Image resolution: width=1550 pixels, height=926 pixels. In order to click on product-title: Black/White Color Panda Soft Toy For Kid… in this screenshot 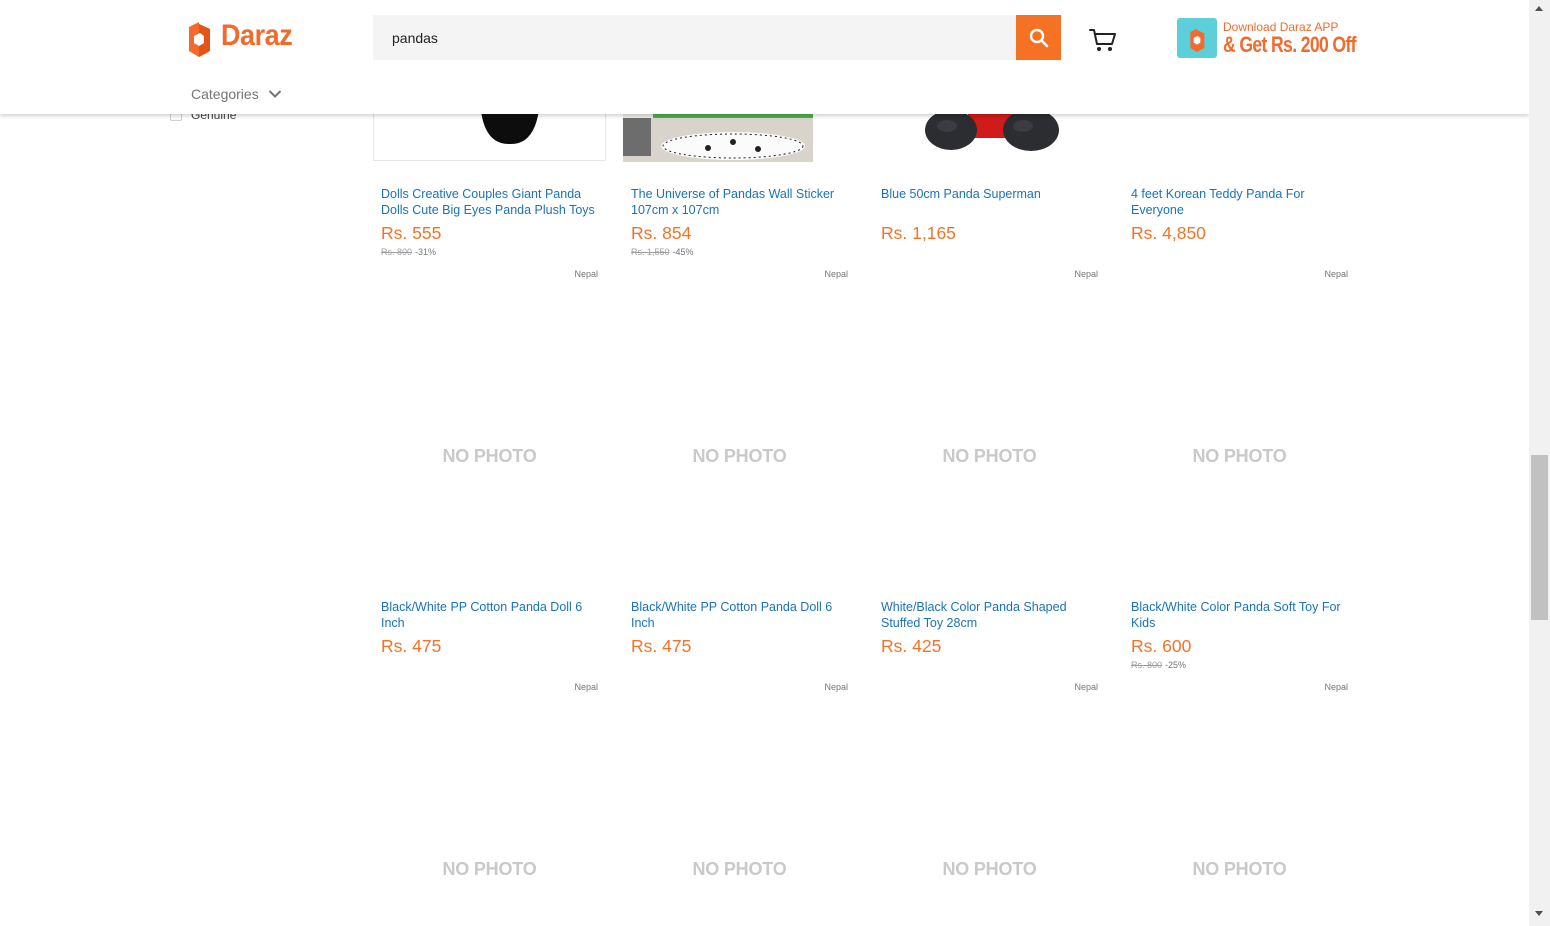, I will do `click(1242, 615)`.